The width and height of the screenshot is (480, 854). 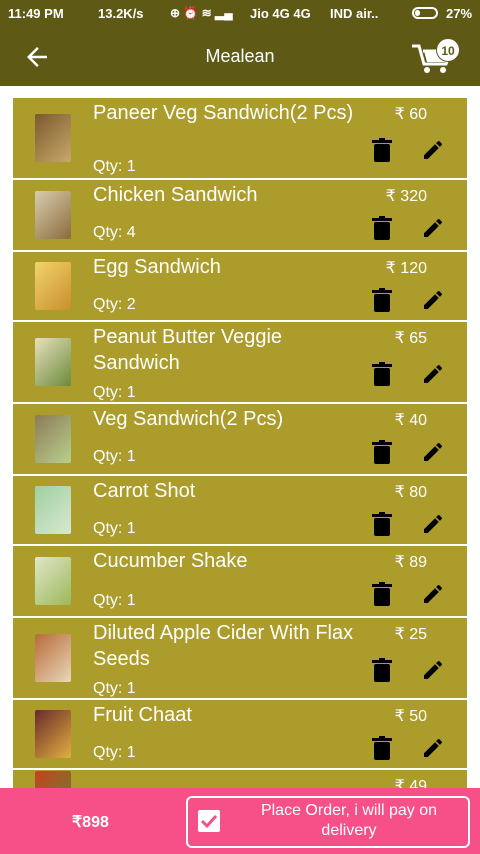 I want to click on item-name: Carrot Shot, so click(x=144, y=491).